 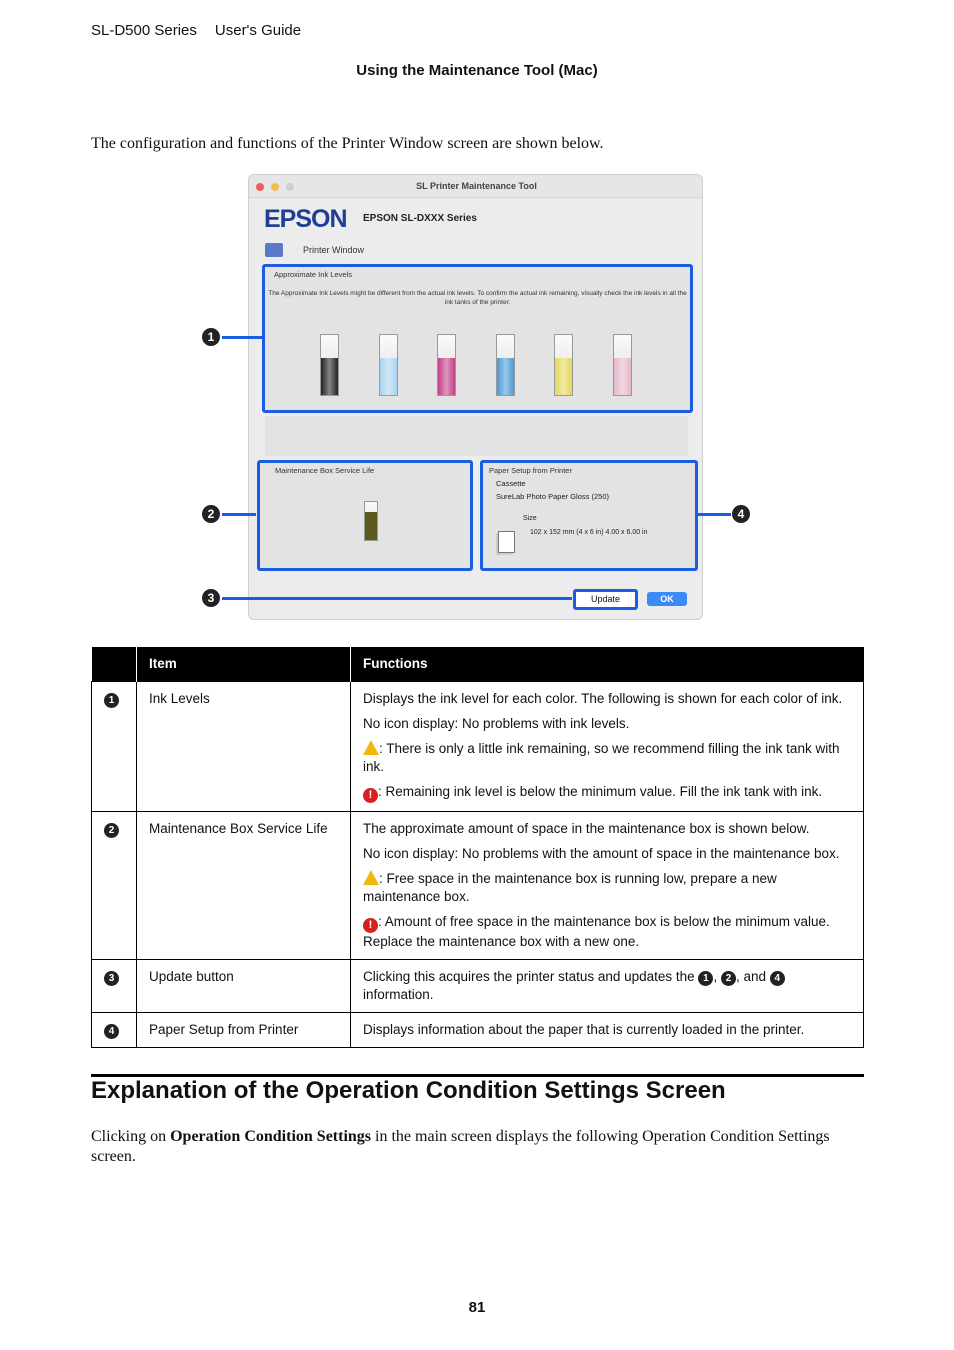 What do you see at coordinates (114, 664) in the screenshot?
I see `header-num` at bounding box center [114, 664].